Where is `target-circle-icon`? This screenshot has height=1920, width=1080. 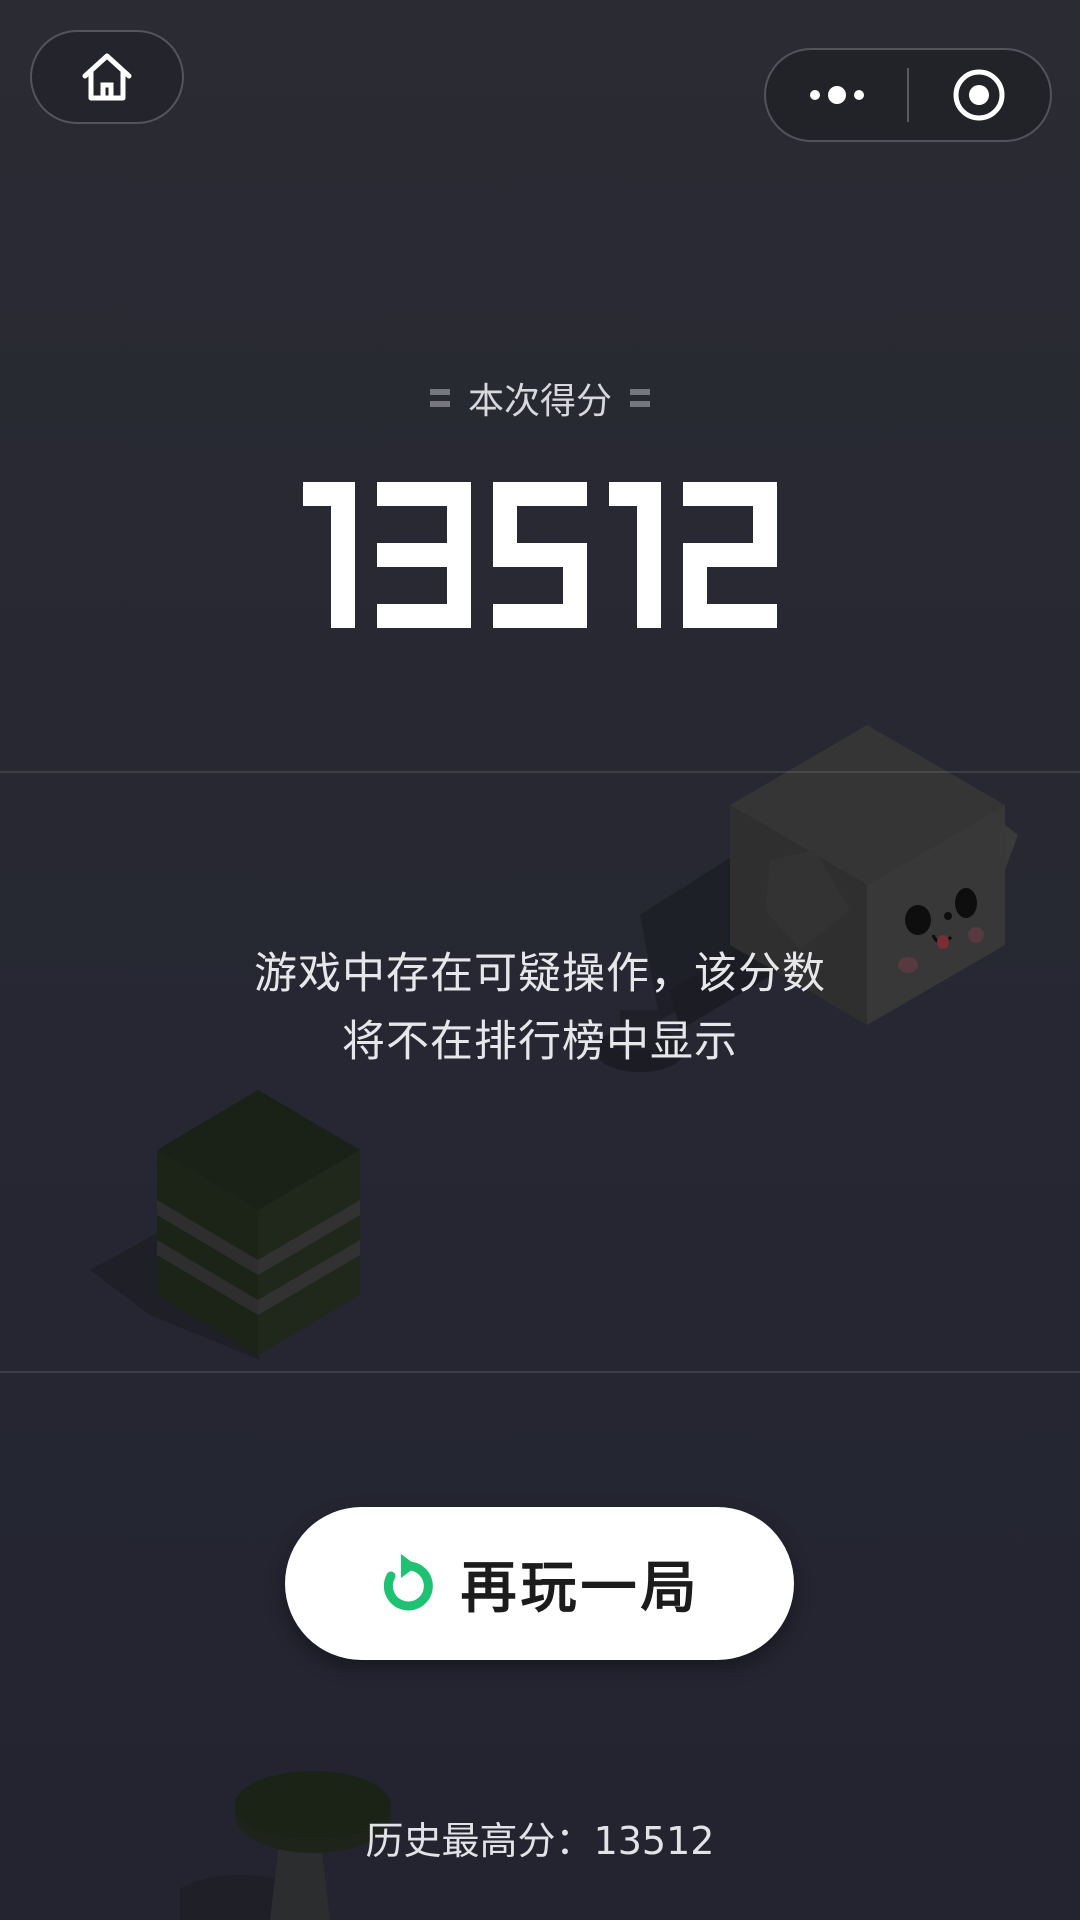 target-circle-icon is located at coordinates (979, 95).